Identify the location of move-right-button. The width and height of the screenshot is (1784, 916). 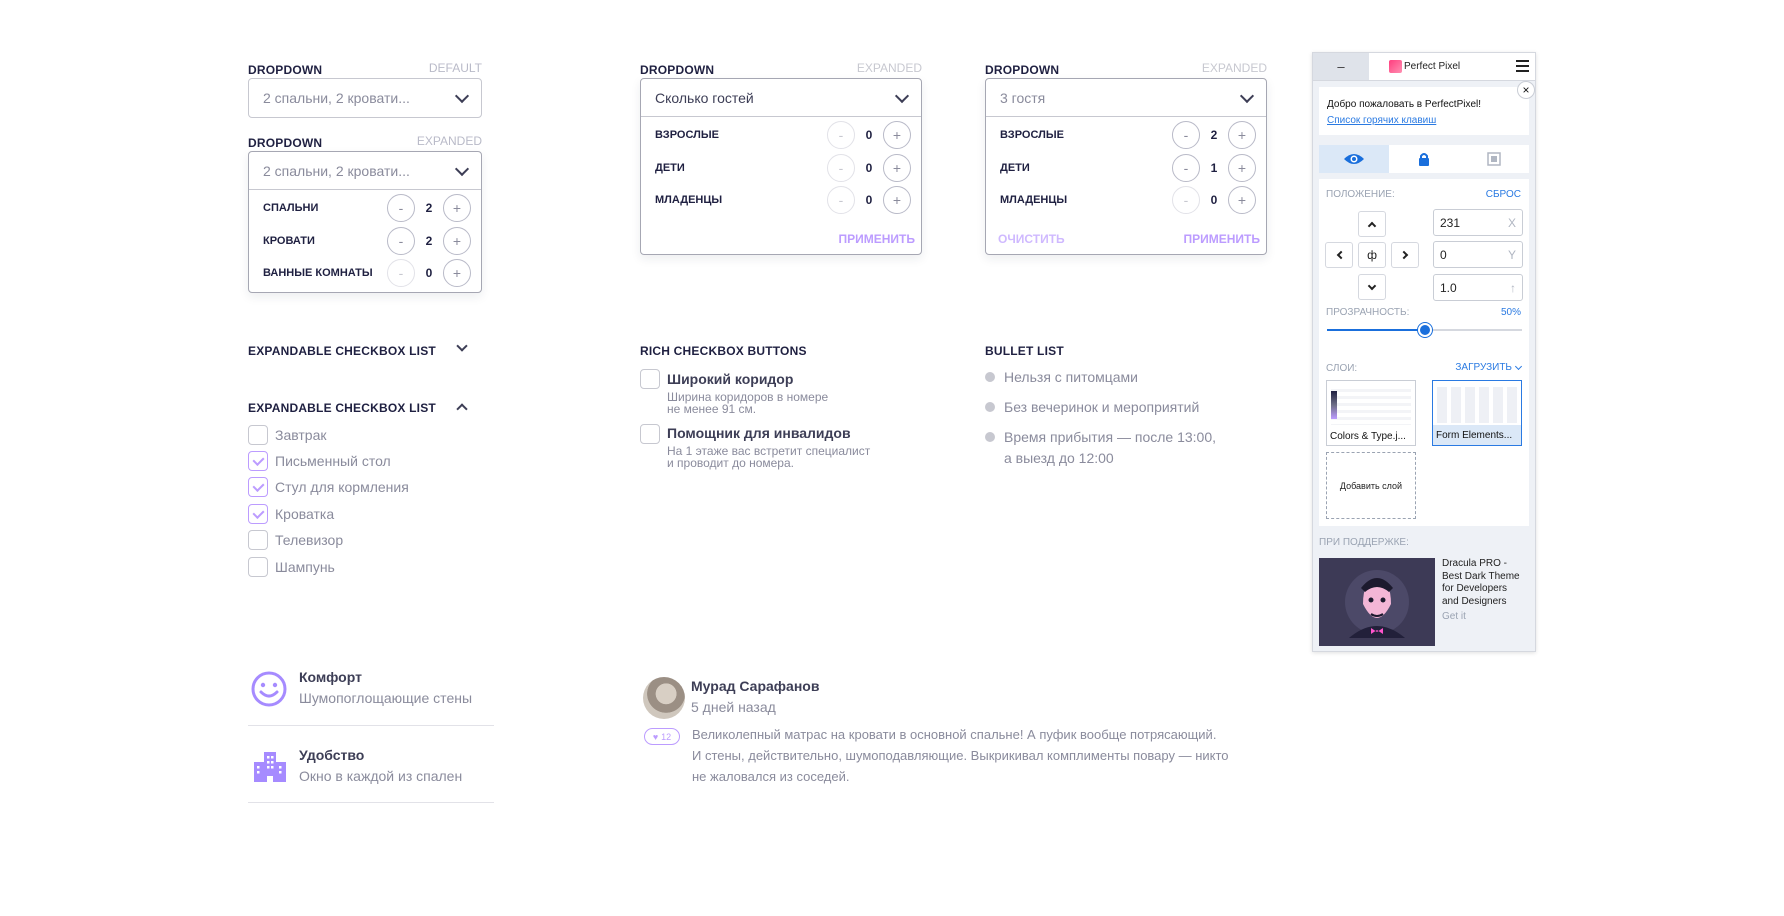
(1405, 255).